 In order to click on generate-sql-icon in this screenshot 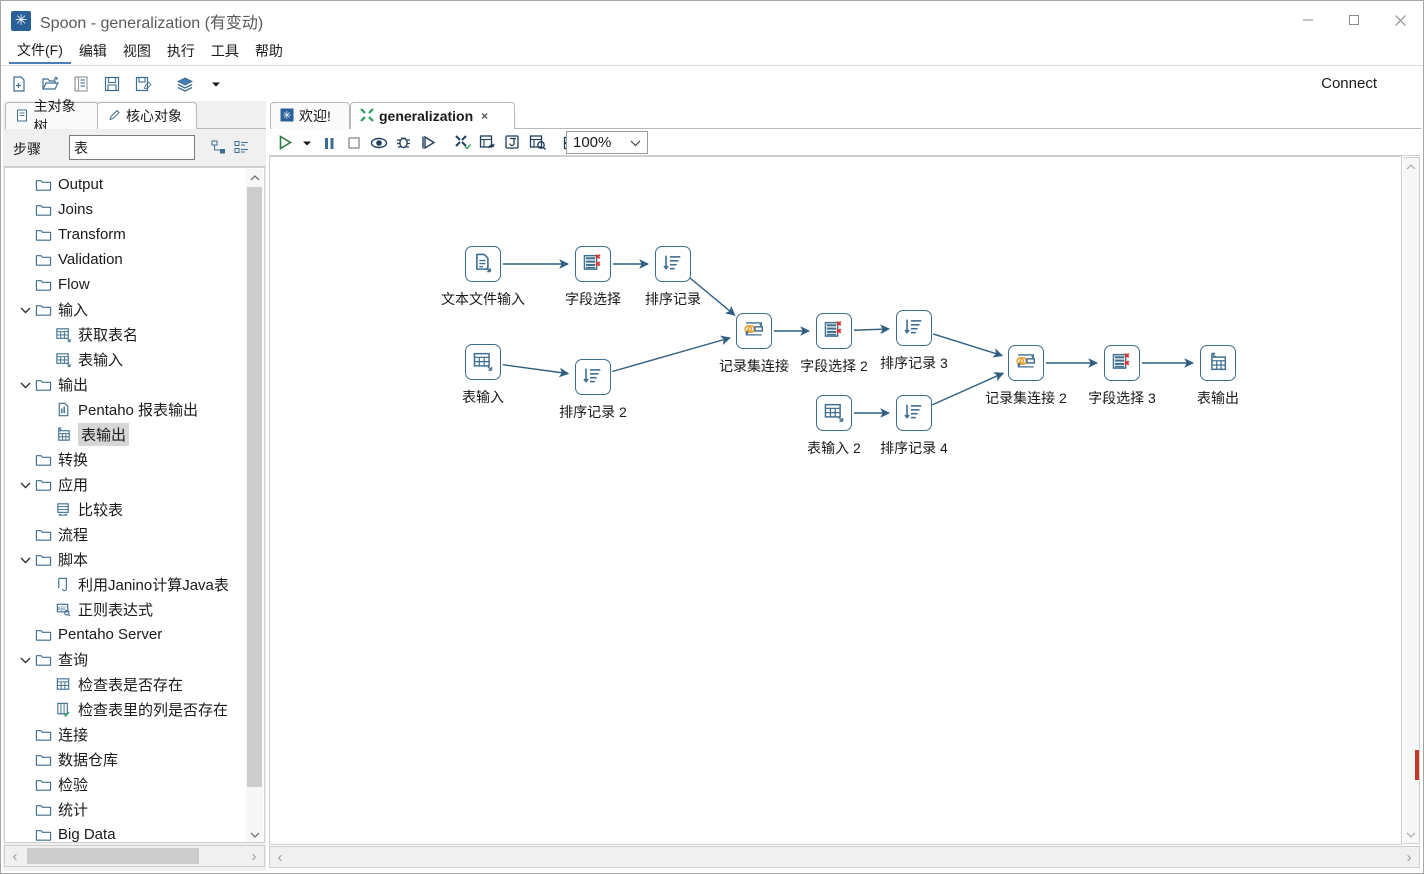, I will do `click(512, 142)`.